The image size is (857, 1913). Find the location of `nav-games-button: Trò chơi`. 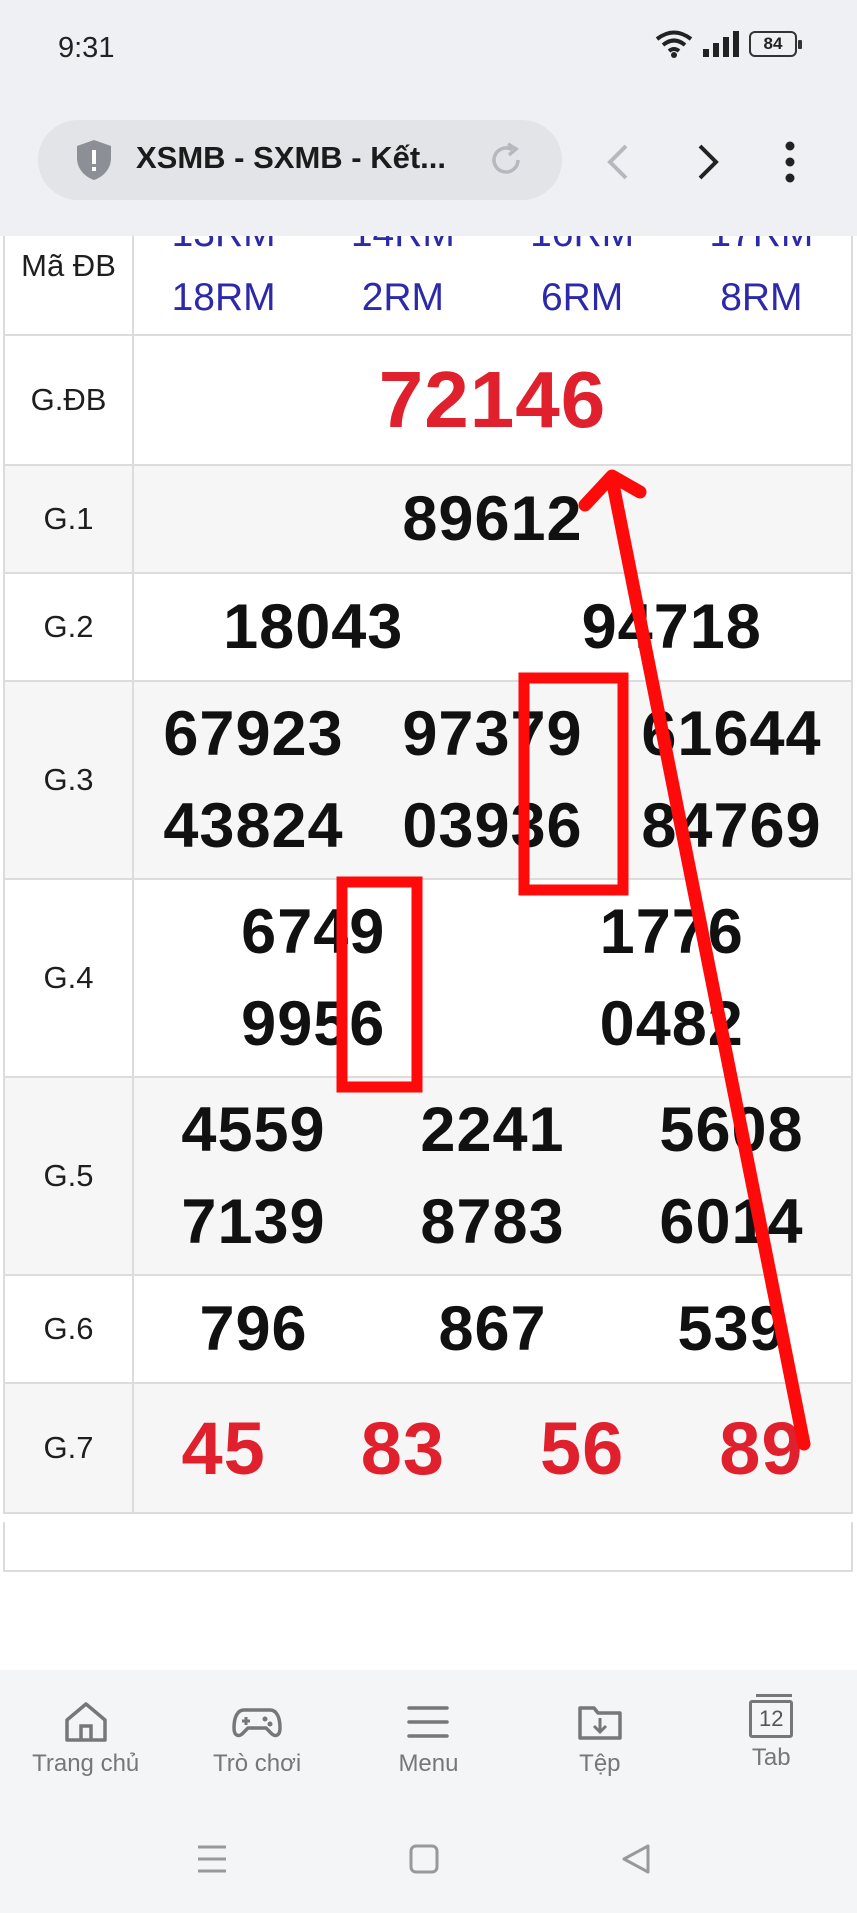

nav-games-button: Trò chơi is located at coordinates (257, 1735).